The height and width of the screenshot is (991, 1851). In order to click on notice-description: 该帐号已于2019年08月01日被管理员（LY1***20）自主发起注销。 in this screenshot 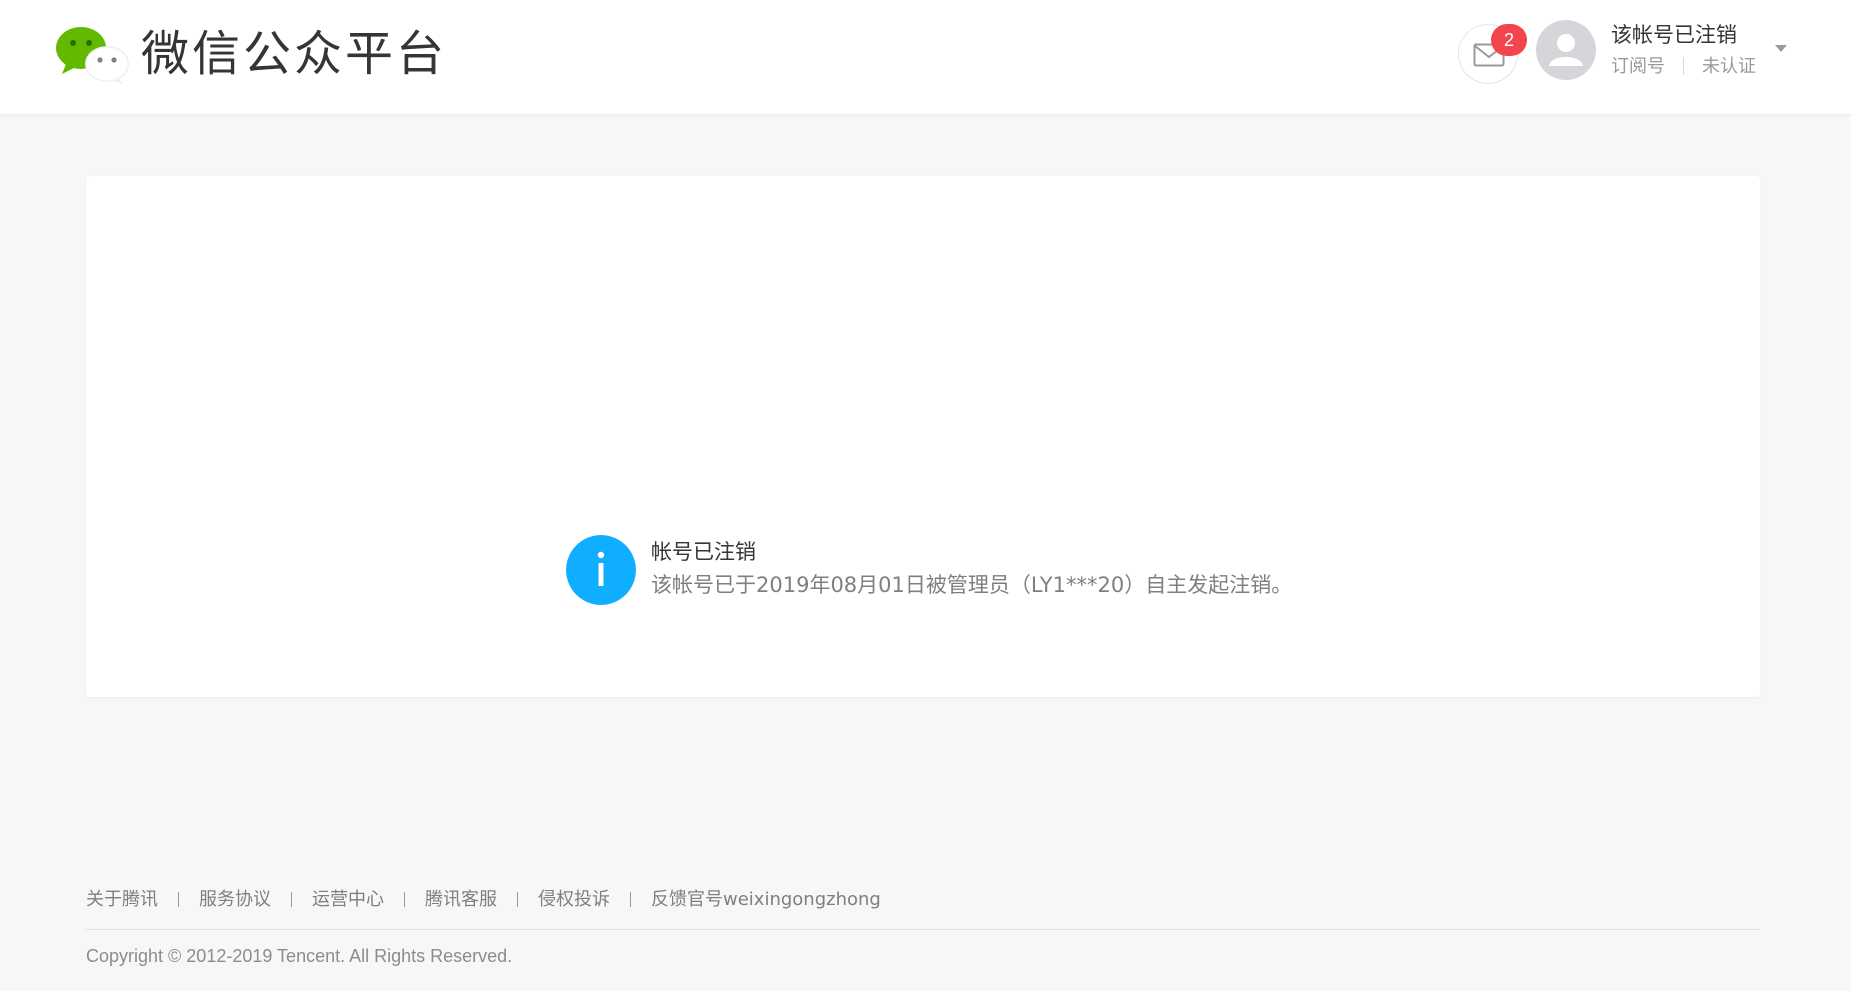, I will do `click(972, 585)`.